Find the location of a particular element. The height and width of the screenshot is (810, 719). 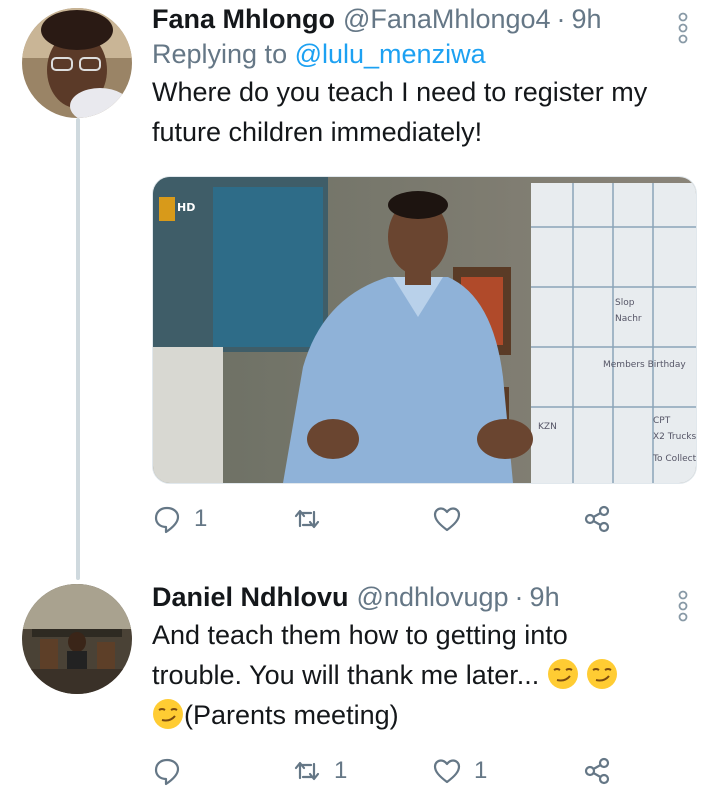

replying-to: Replying to @lulu_menziwa is located at coordinates (420, 54).